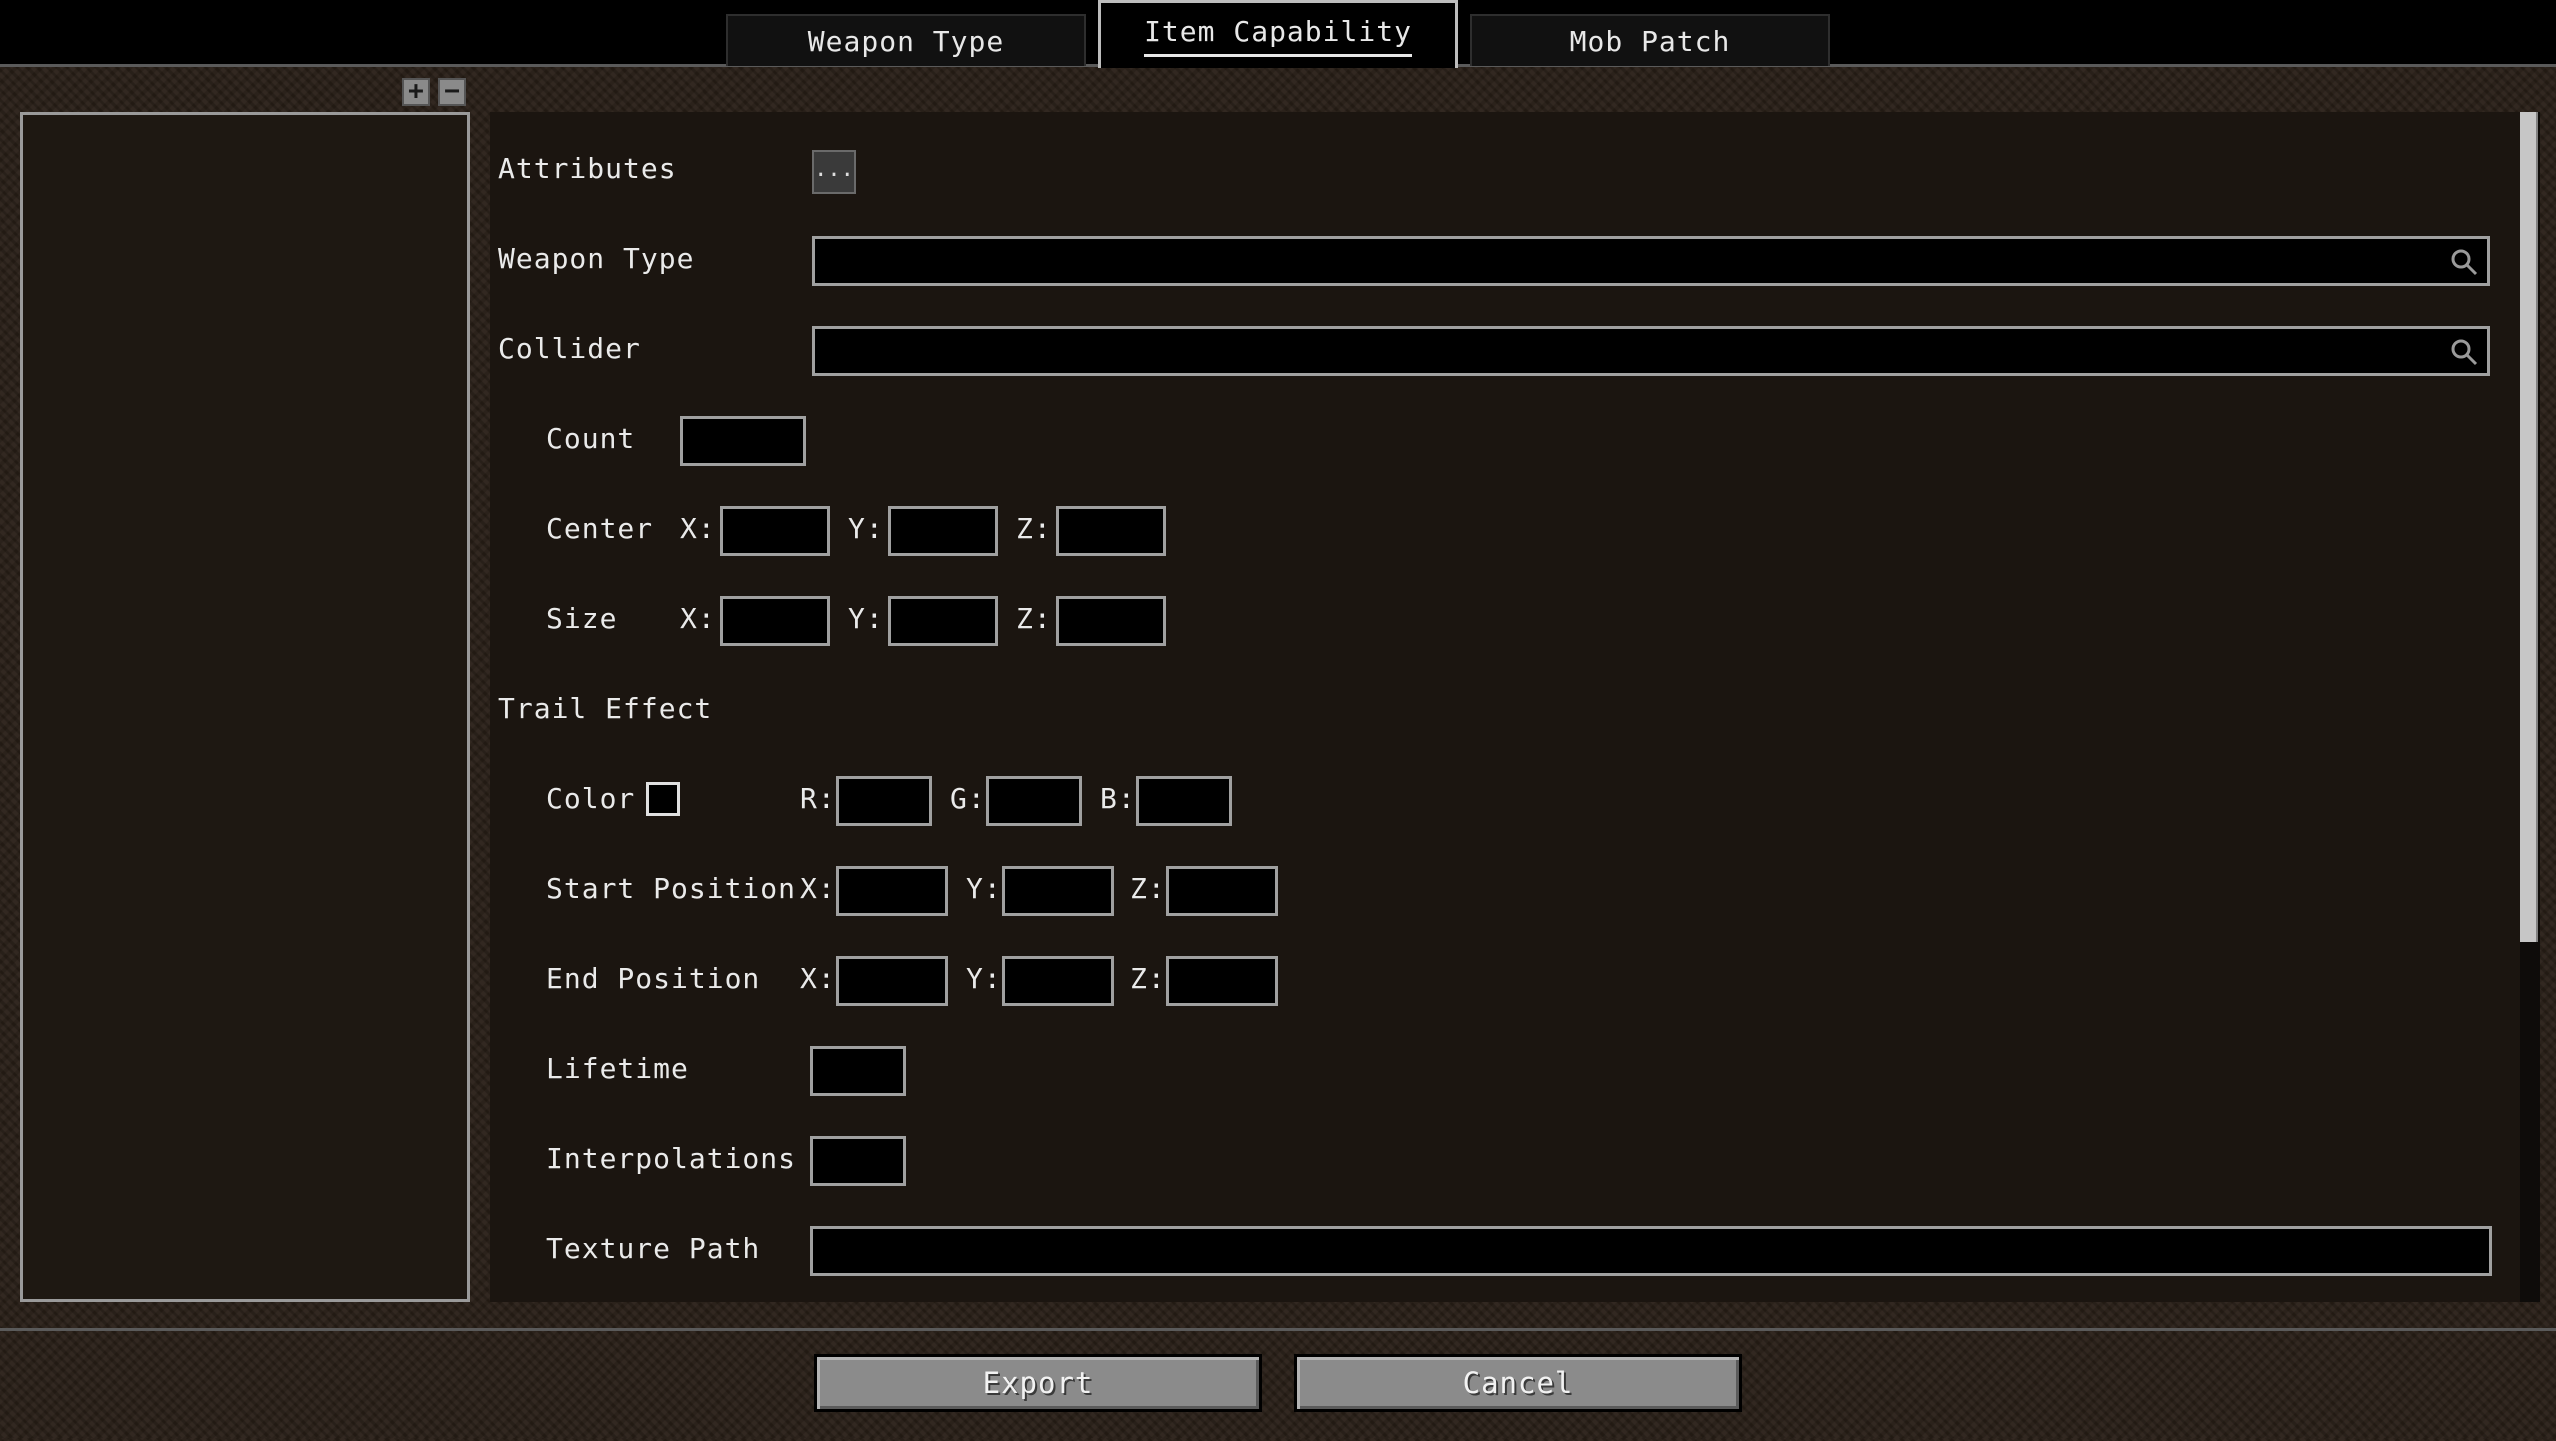 The image size is (2556, 1441). What do you see at coordinates (653, 978) in the screenshot?
I see `end-position-label: End Position` at bounding box center [653, 978].